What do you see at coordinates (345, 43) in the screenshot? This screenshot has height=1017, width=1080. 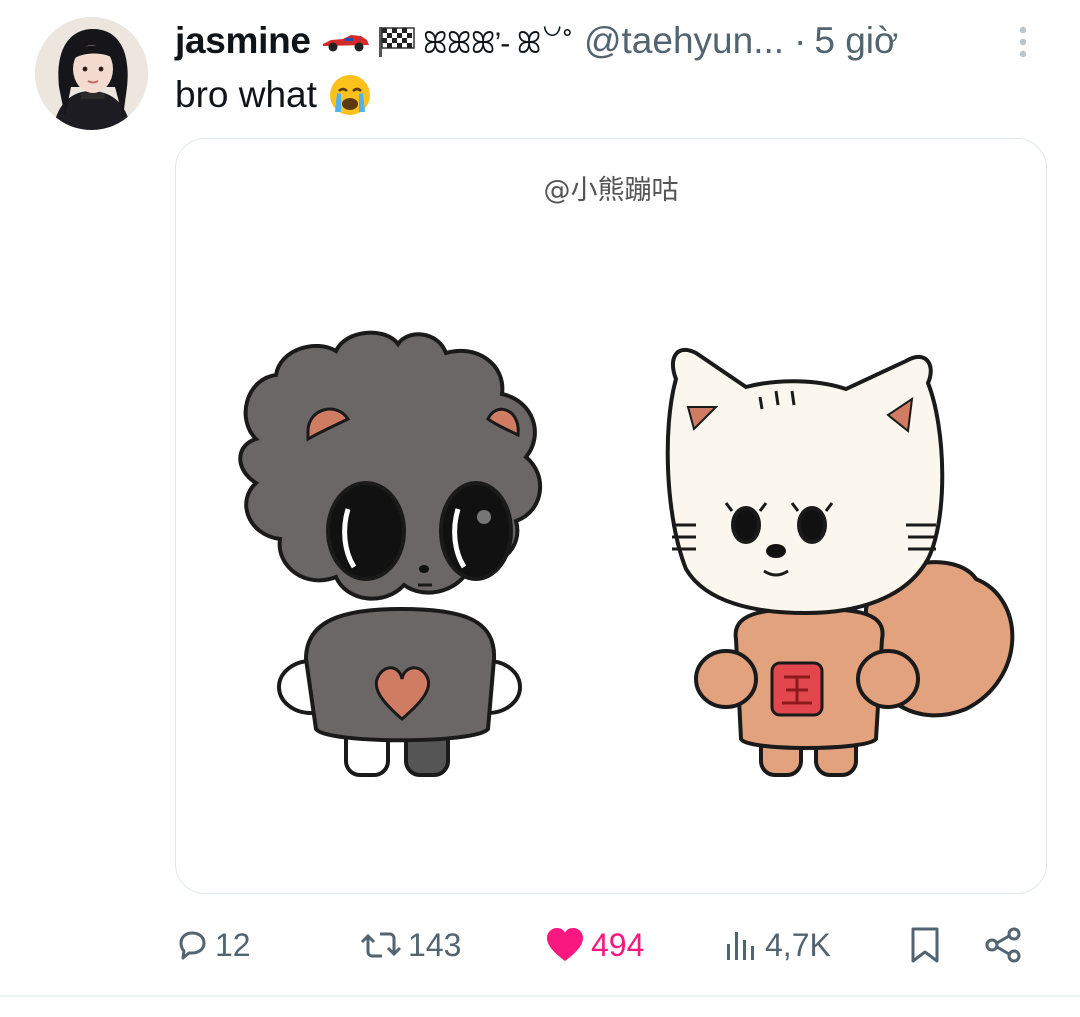 I see `race-car-icon` at bounding box center [345, 43].